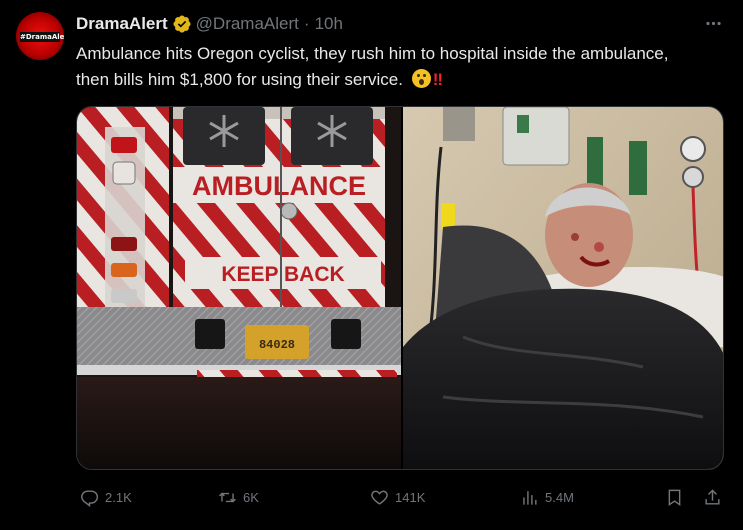 The image size is (743, 530). What do you see at coordinates (122, 24) in the screenshot?
I see `author-name: DramaAlert` at bounding box center [122, 24].